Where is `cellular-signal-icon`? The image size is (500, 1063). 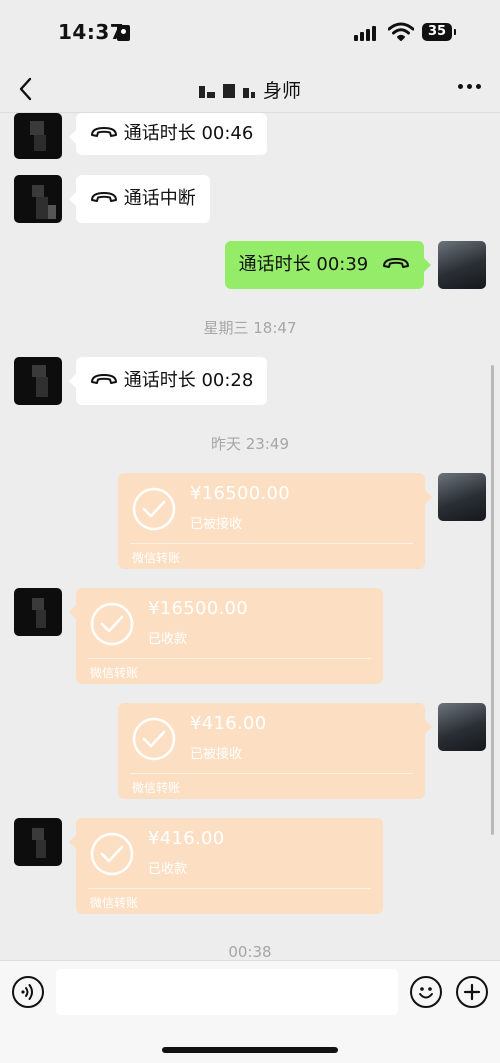 cellular-signal-icon is located at coordinates (367, 33).